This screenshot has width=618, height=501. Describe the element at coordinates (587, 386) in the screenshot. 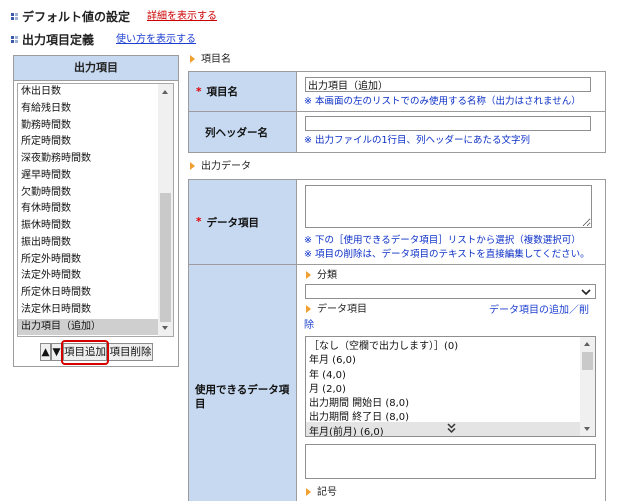

I see `available-items-scrollbar` at that location.